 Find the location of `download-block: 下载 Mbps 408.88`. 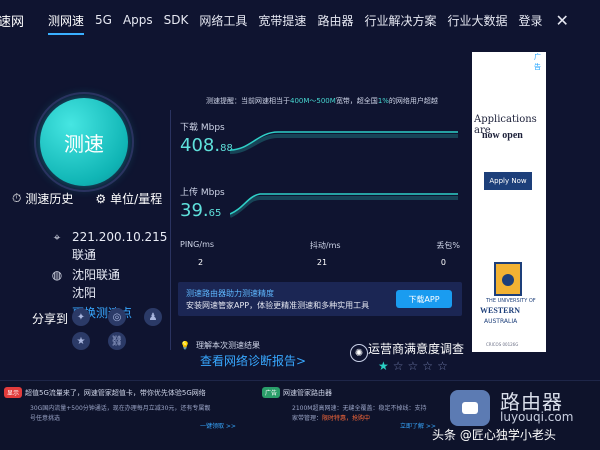

download-block: 下载 Mbps 408.88 is located at coordinates (206, 138).